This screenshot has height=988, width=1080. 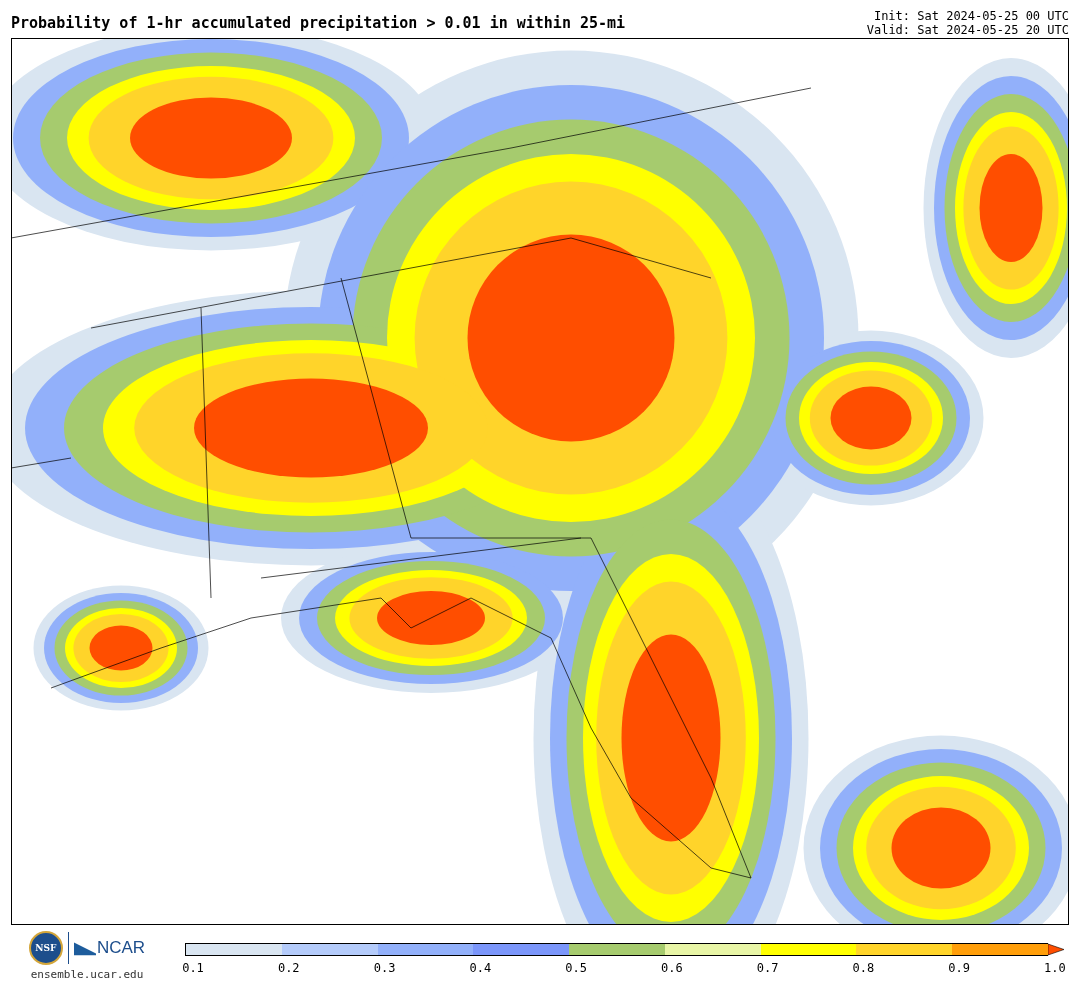 What do you see at coordinates (1055, 968) in the screenshot?
I see `colorbar-tick-label: 1.0` at bounding box center [1055, 968].